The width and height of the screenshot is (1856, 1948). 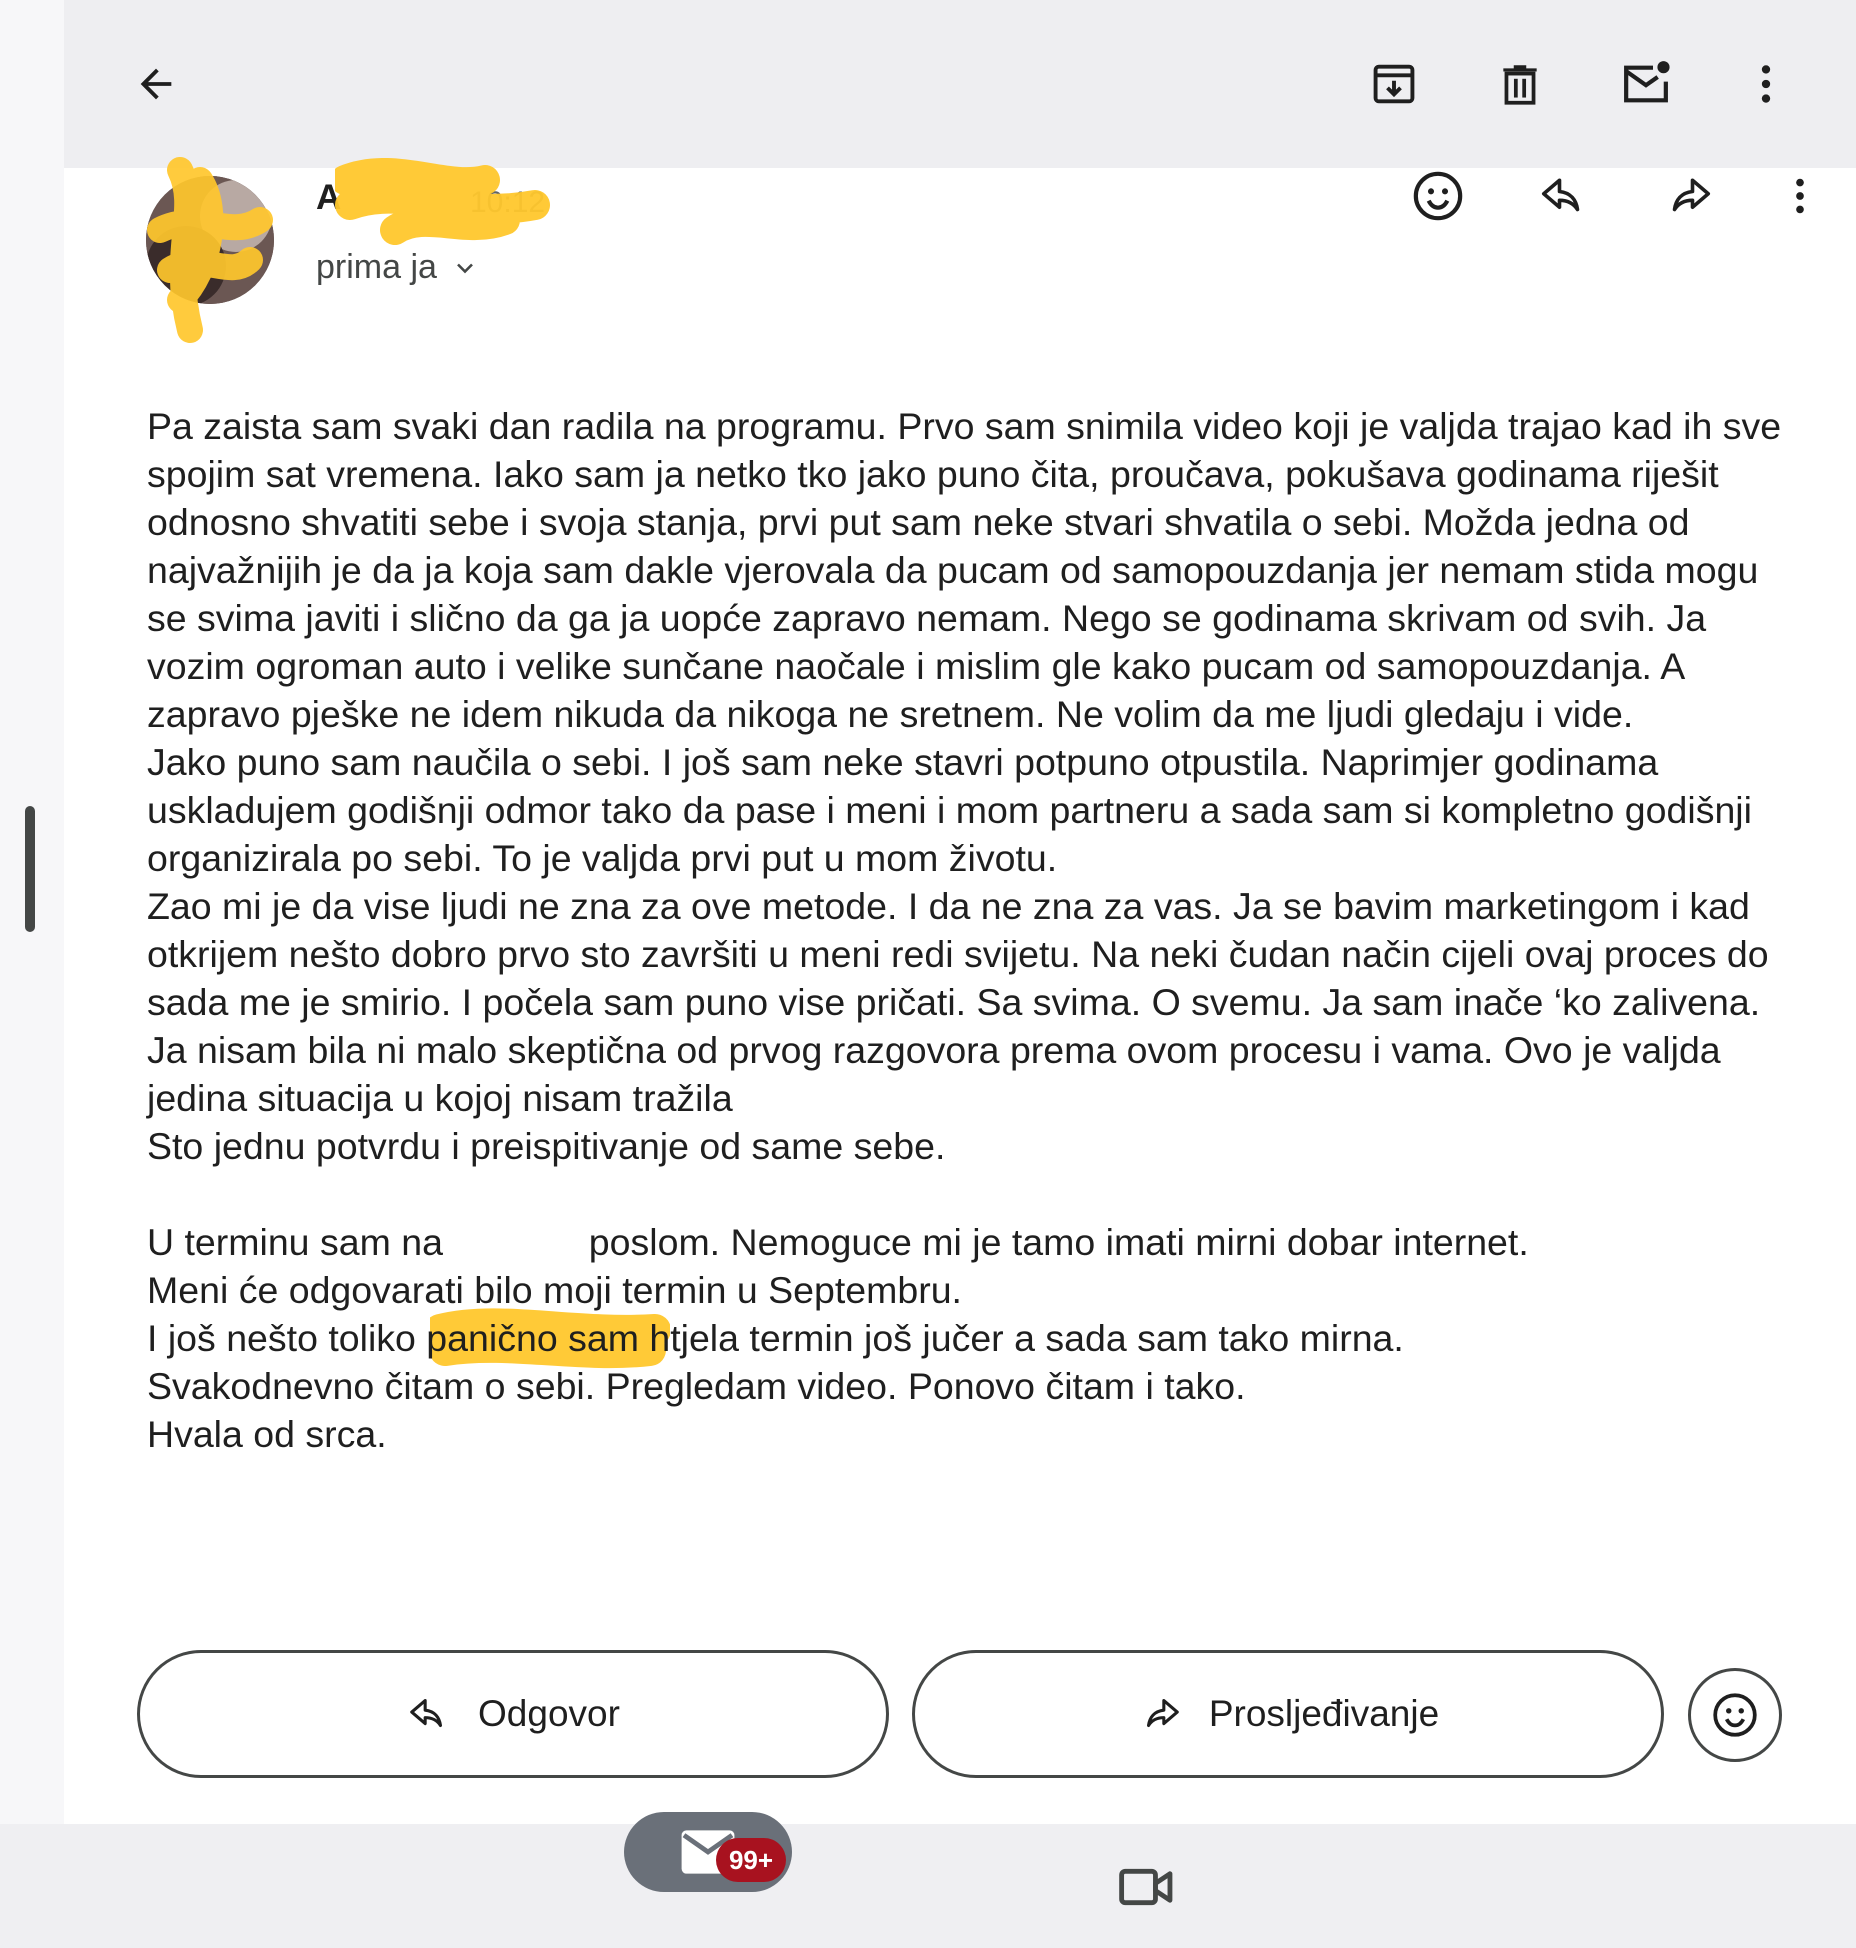 I want to click on archive-icon, so click(x=1394, y=84).